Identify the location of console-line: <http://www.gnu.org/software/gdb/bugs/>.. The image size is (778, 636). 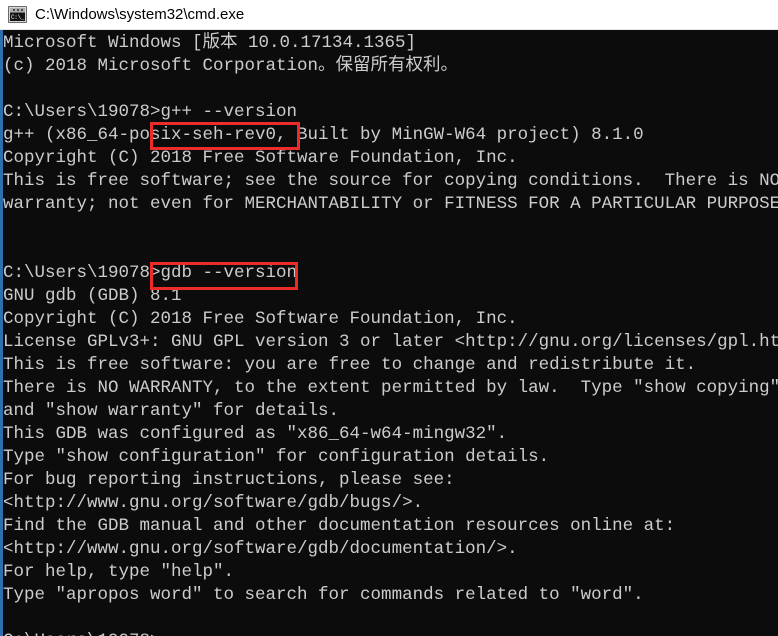
(213, 503).